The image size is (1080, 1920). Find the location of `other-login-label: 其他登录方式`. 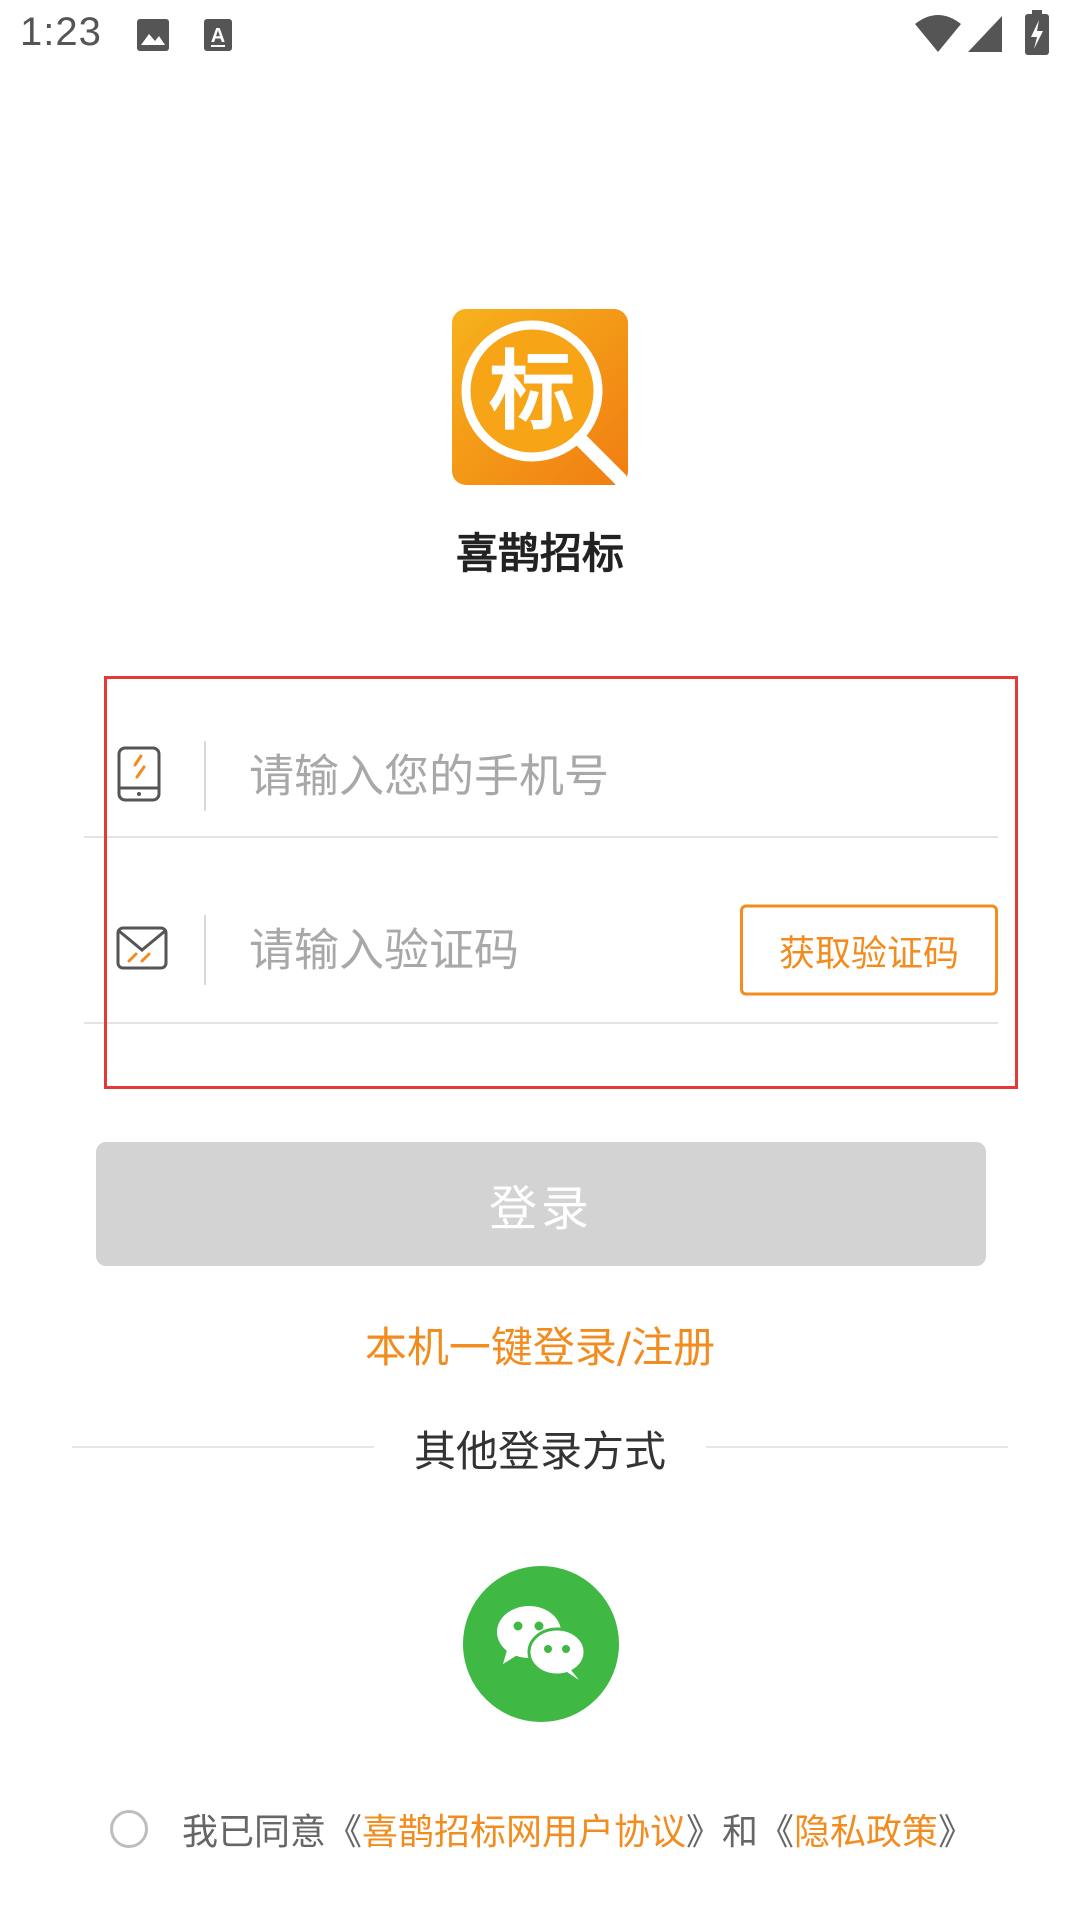

other-login-label: 其他登录方式 is located at coordinates (539, 1451).